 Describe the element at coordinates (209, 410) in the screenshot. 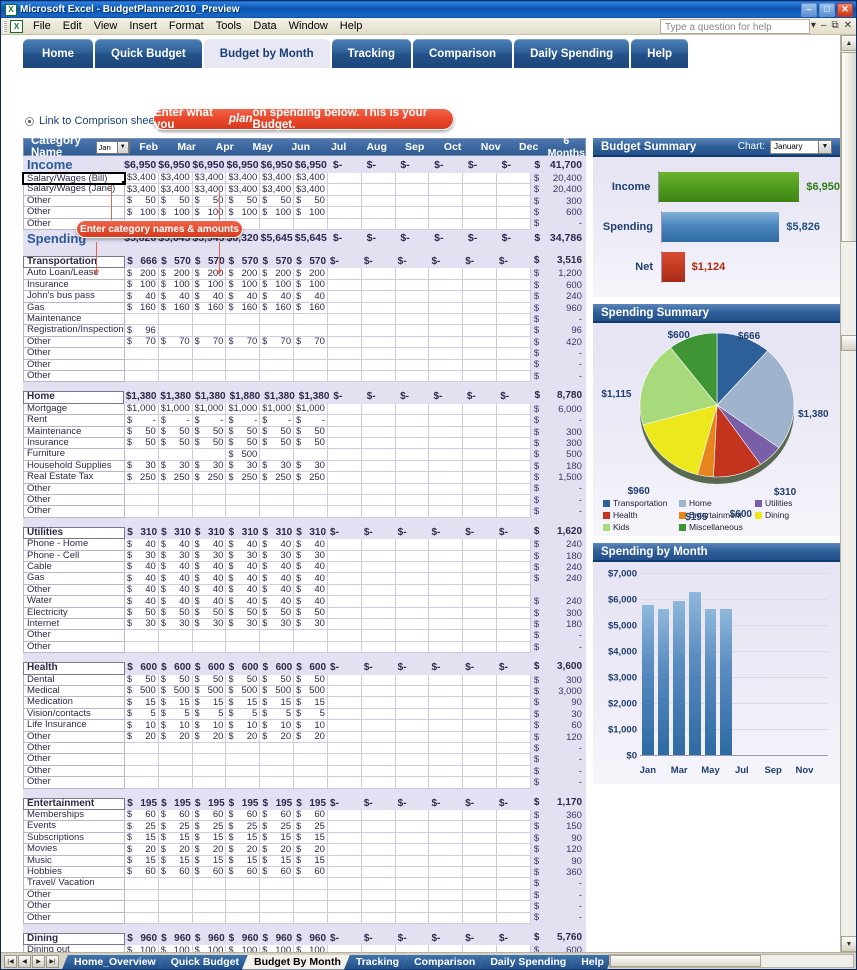

I see `table-cell: $1,000` at that location.